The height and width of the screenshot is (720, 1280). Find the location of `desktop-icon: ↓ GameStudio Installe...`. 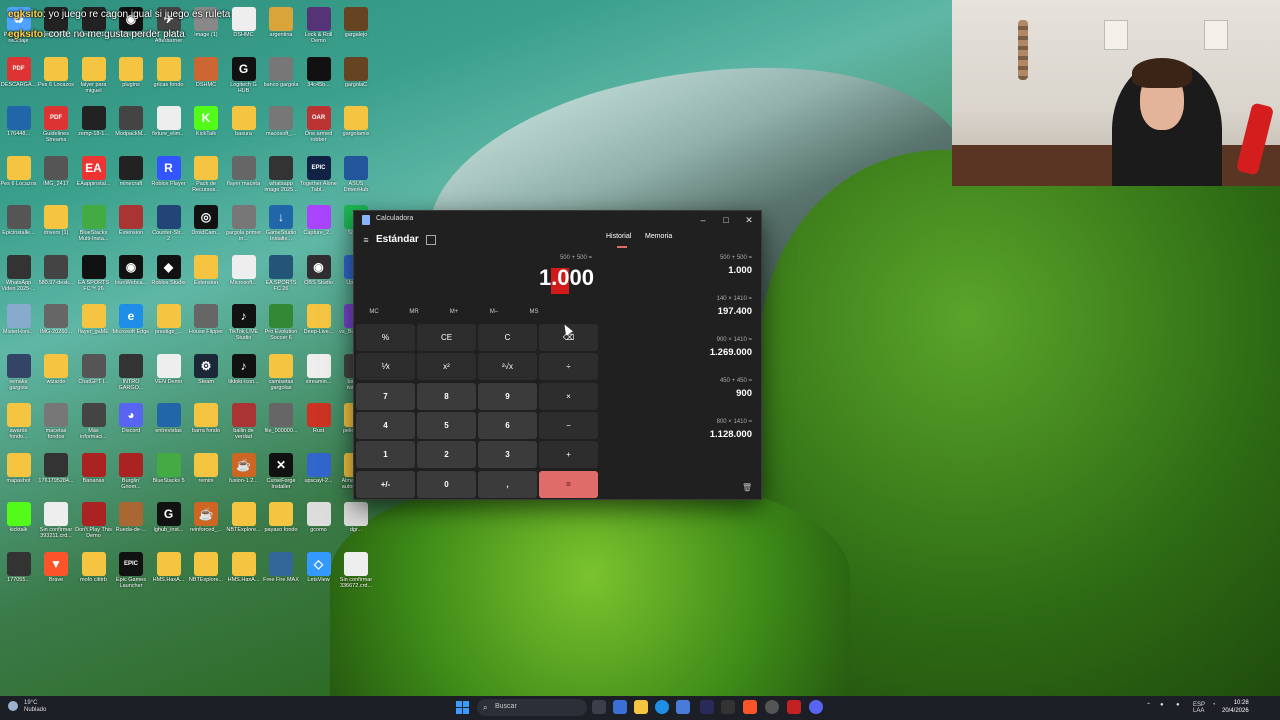

desktop-icon: ↓ GameStudio Installe... is located at coordinates (281, 227).